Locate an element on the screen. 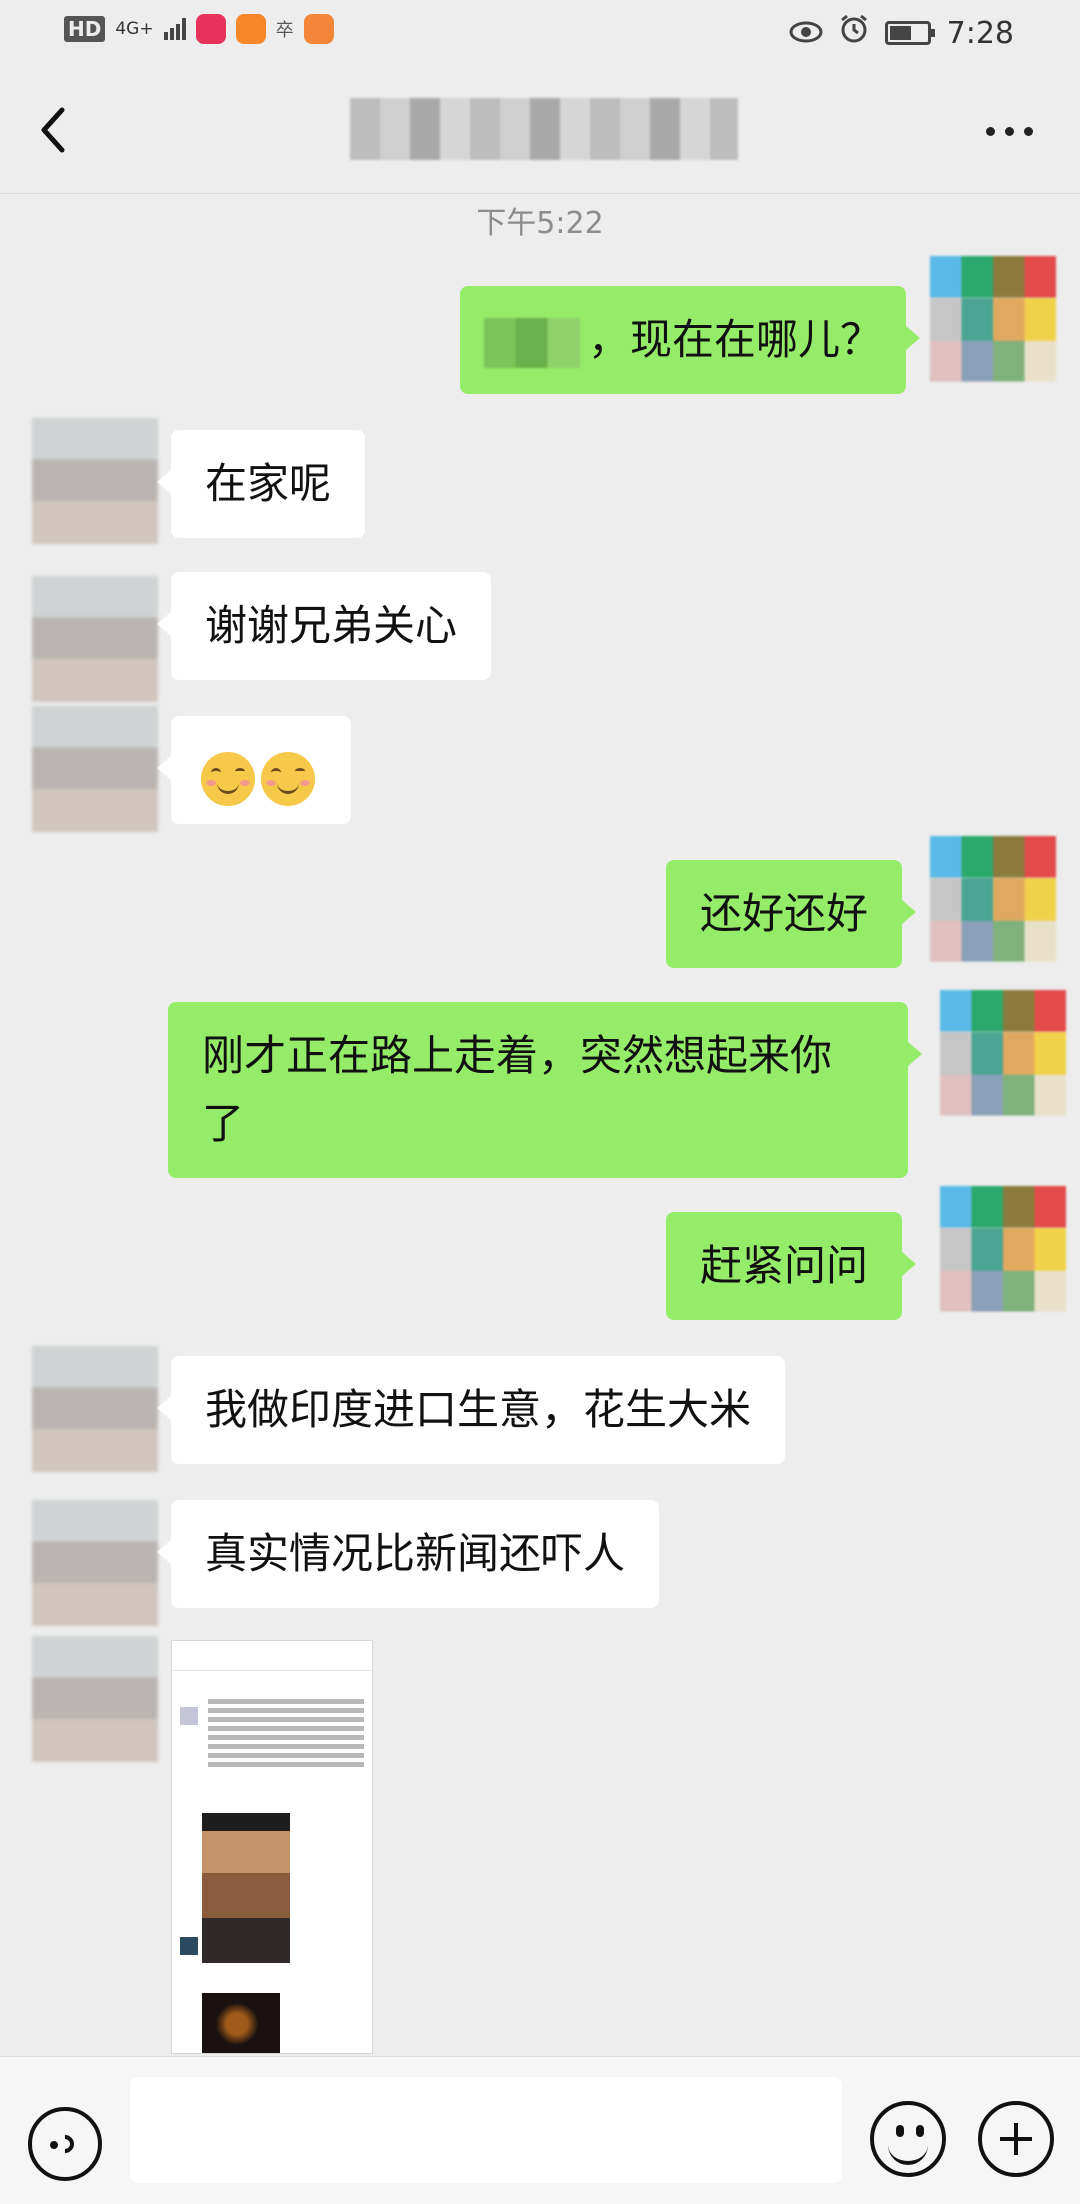 This screenshot has height=2204, width=1080. message-bubble-out: ，现在在哪儿？ is located at coordinates (690, 340).